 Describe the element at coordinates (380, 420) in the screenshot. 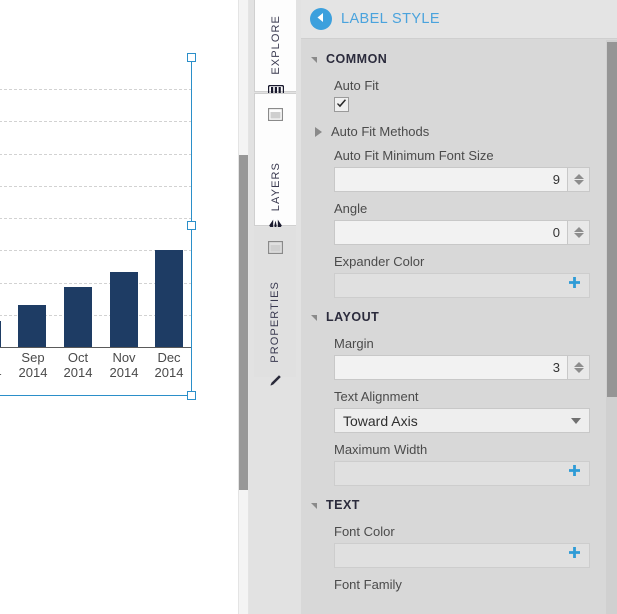

I see `select-value: Toward Axis` at that location.